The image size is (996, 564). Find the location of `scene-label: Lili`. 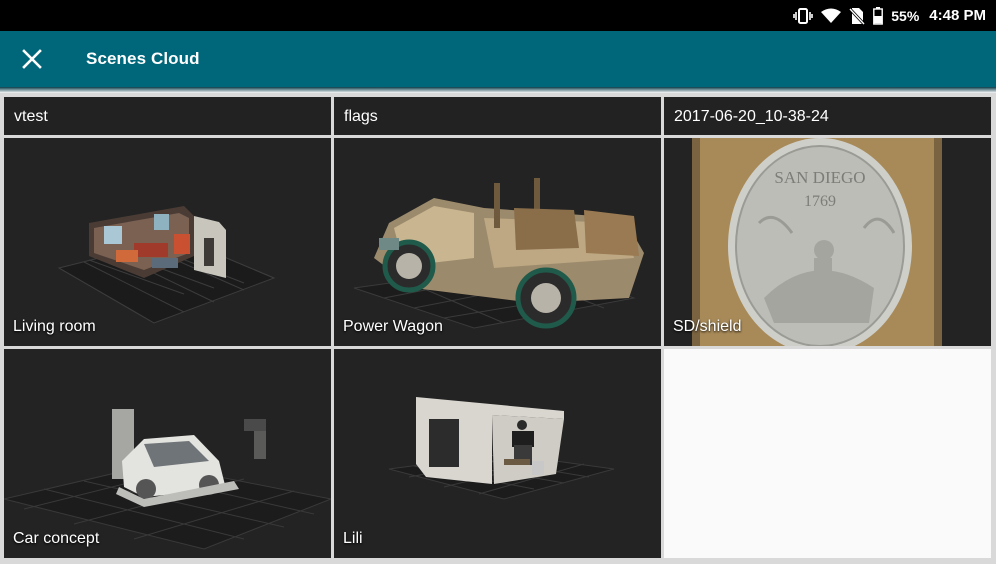

scene-label: Lili is located at coordinates (353, 538).